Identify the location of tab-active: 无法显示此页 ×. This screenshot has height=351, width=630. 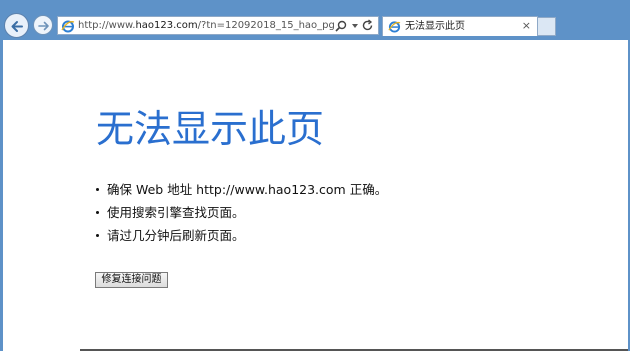
(460, 26).